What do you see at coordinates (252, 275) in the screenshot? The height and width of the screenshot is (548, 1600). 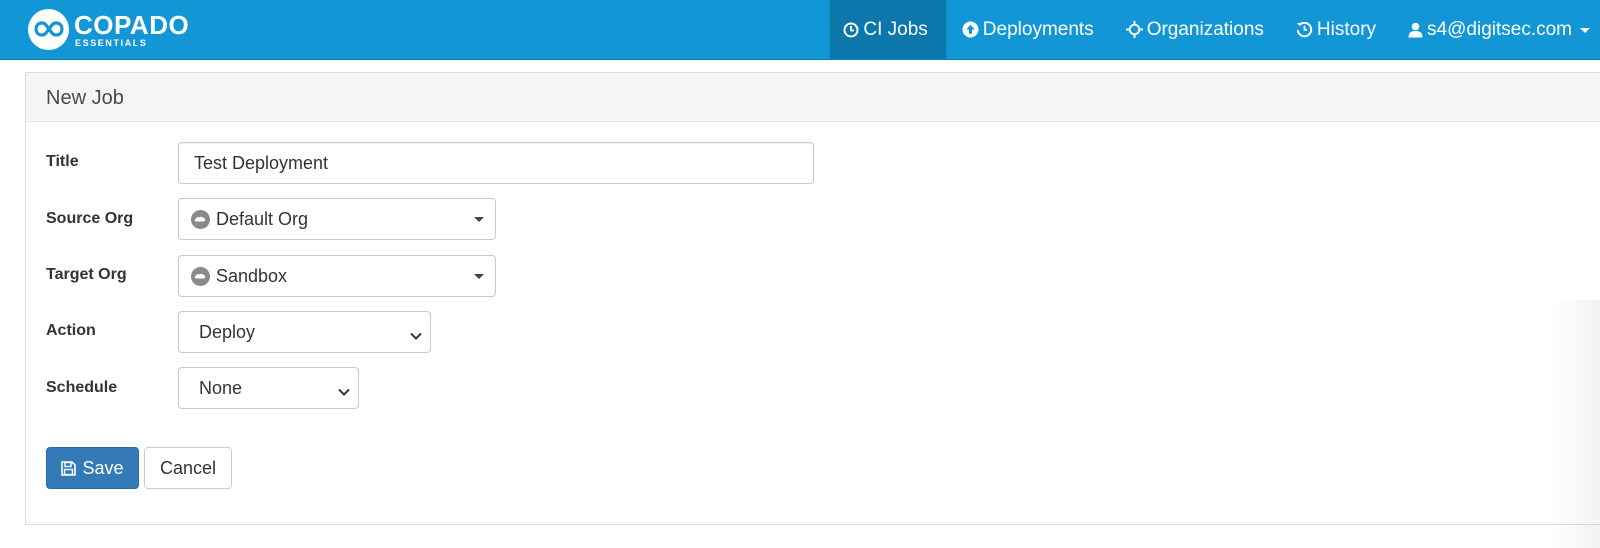 I see `target-org-value: Sandbox` at bounding box center [252, 275].